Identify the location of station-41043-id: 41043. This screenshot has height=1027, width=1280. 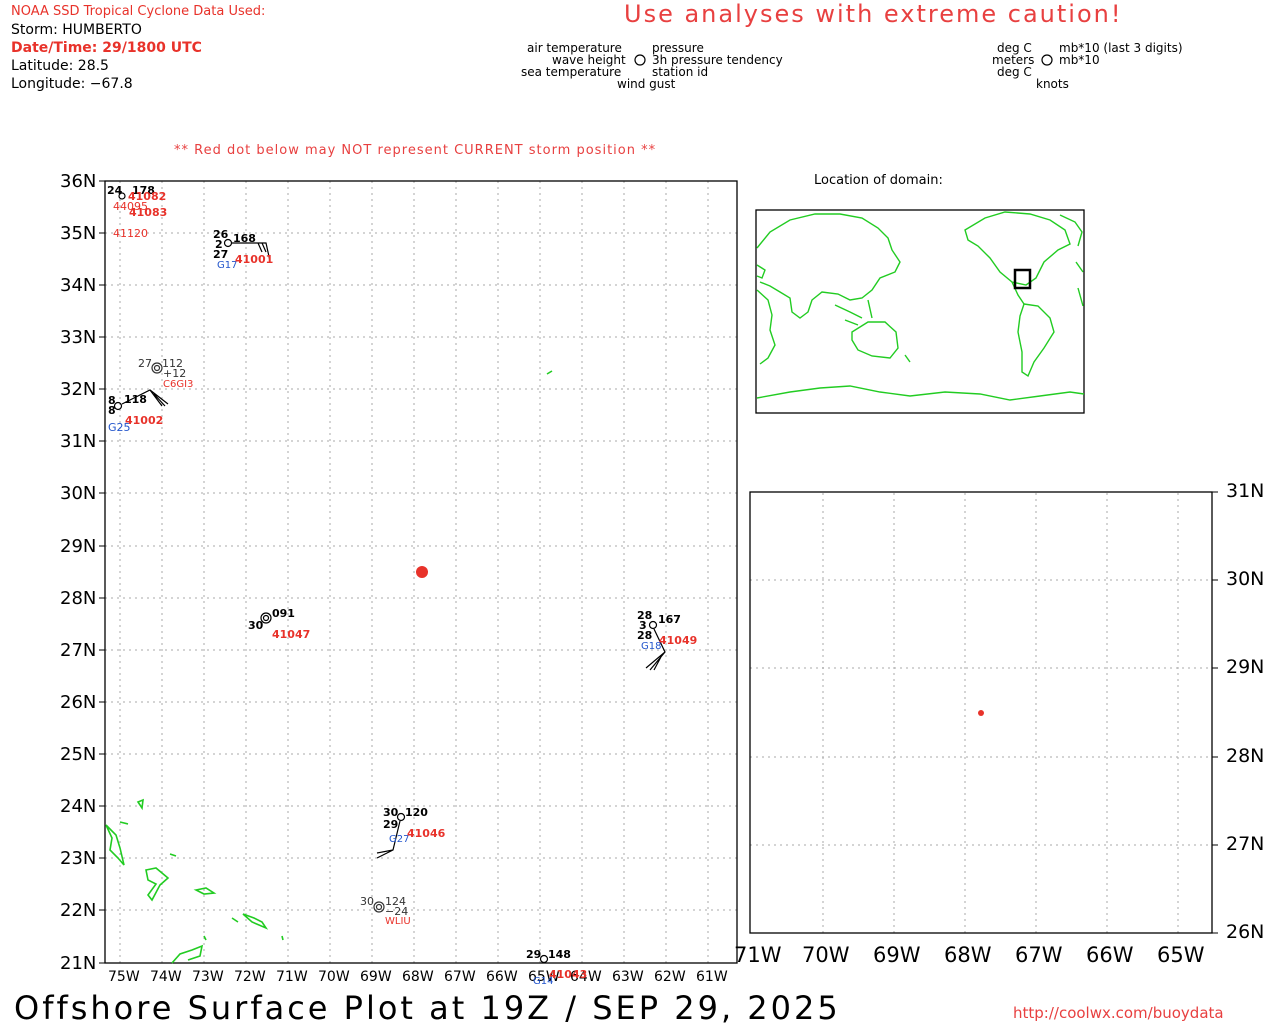
(568, 974).